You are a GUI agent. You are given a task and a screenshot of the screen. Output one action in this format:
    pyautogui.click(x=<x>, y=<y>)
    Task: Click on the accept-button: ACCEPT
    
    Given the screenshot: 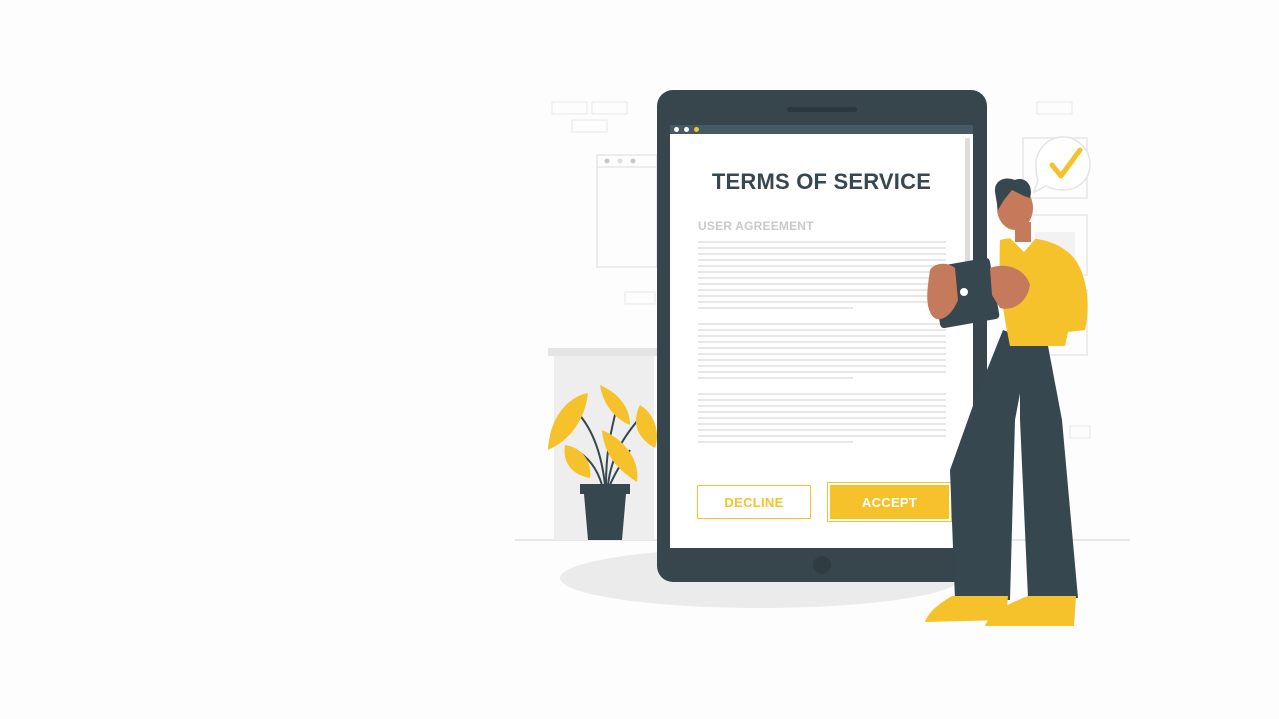 What is the action you would take?
    pyautogui.click(x=889, y=502)
    